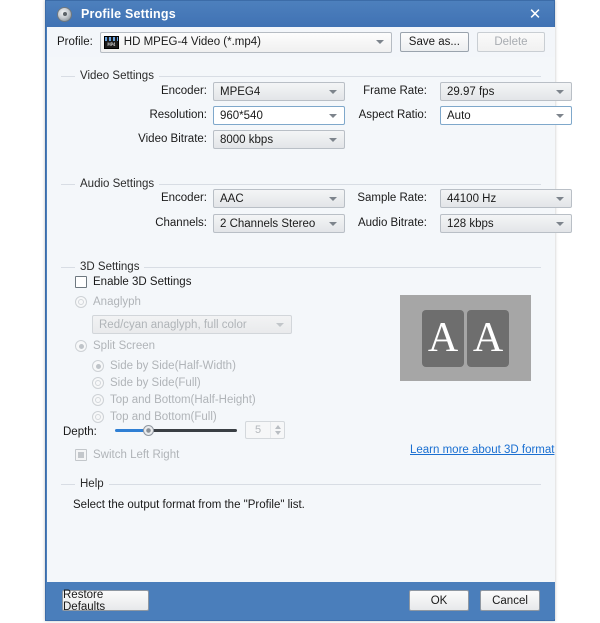 The width and height of the screenshot is (600, 623). Describe the element at coordinates (241, 115) in the screenshot. I see `resolution-value: 960*540` at that location.